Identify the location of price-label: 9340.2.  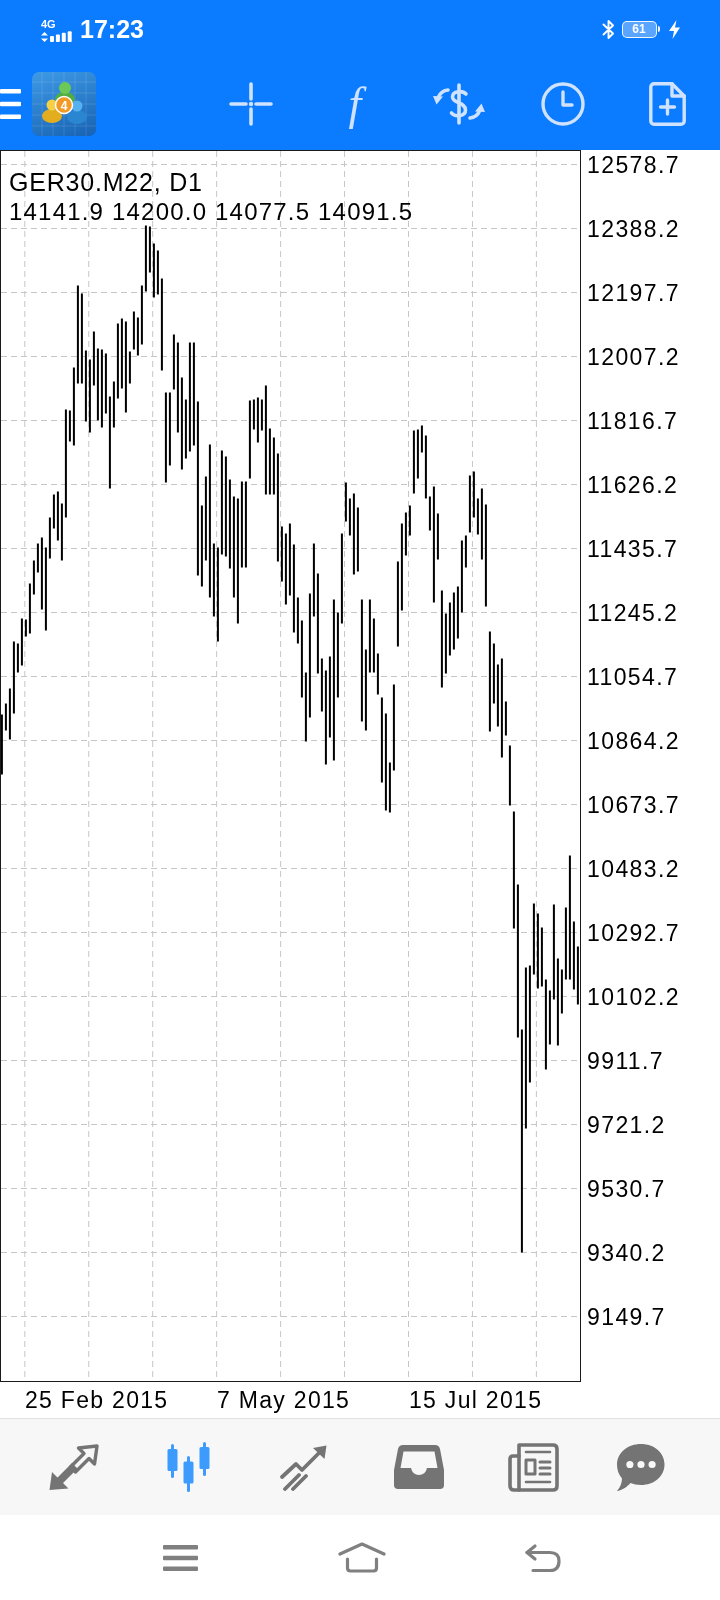
(626, 1253).